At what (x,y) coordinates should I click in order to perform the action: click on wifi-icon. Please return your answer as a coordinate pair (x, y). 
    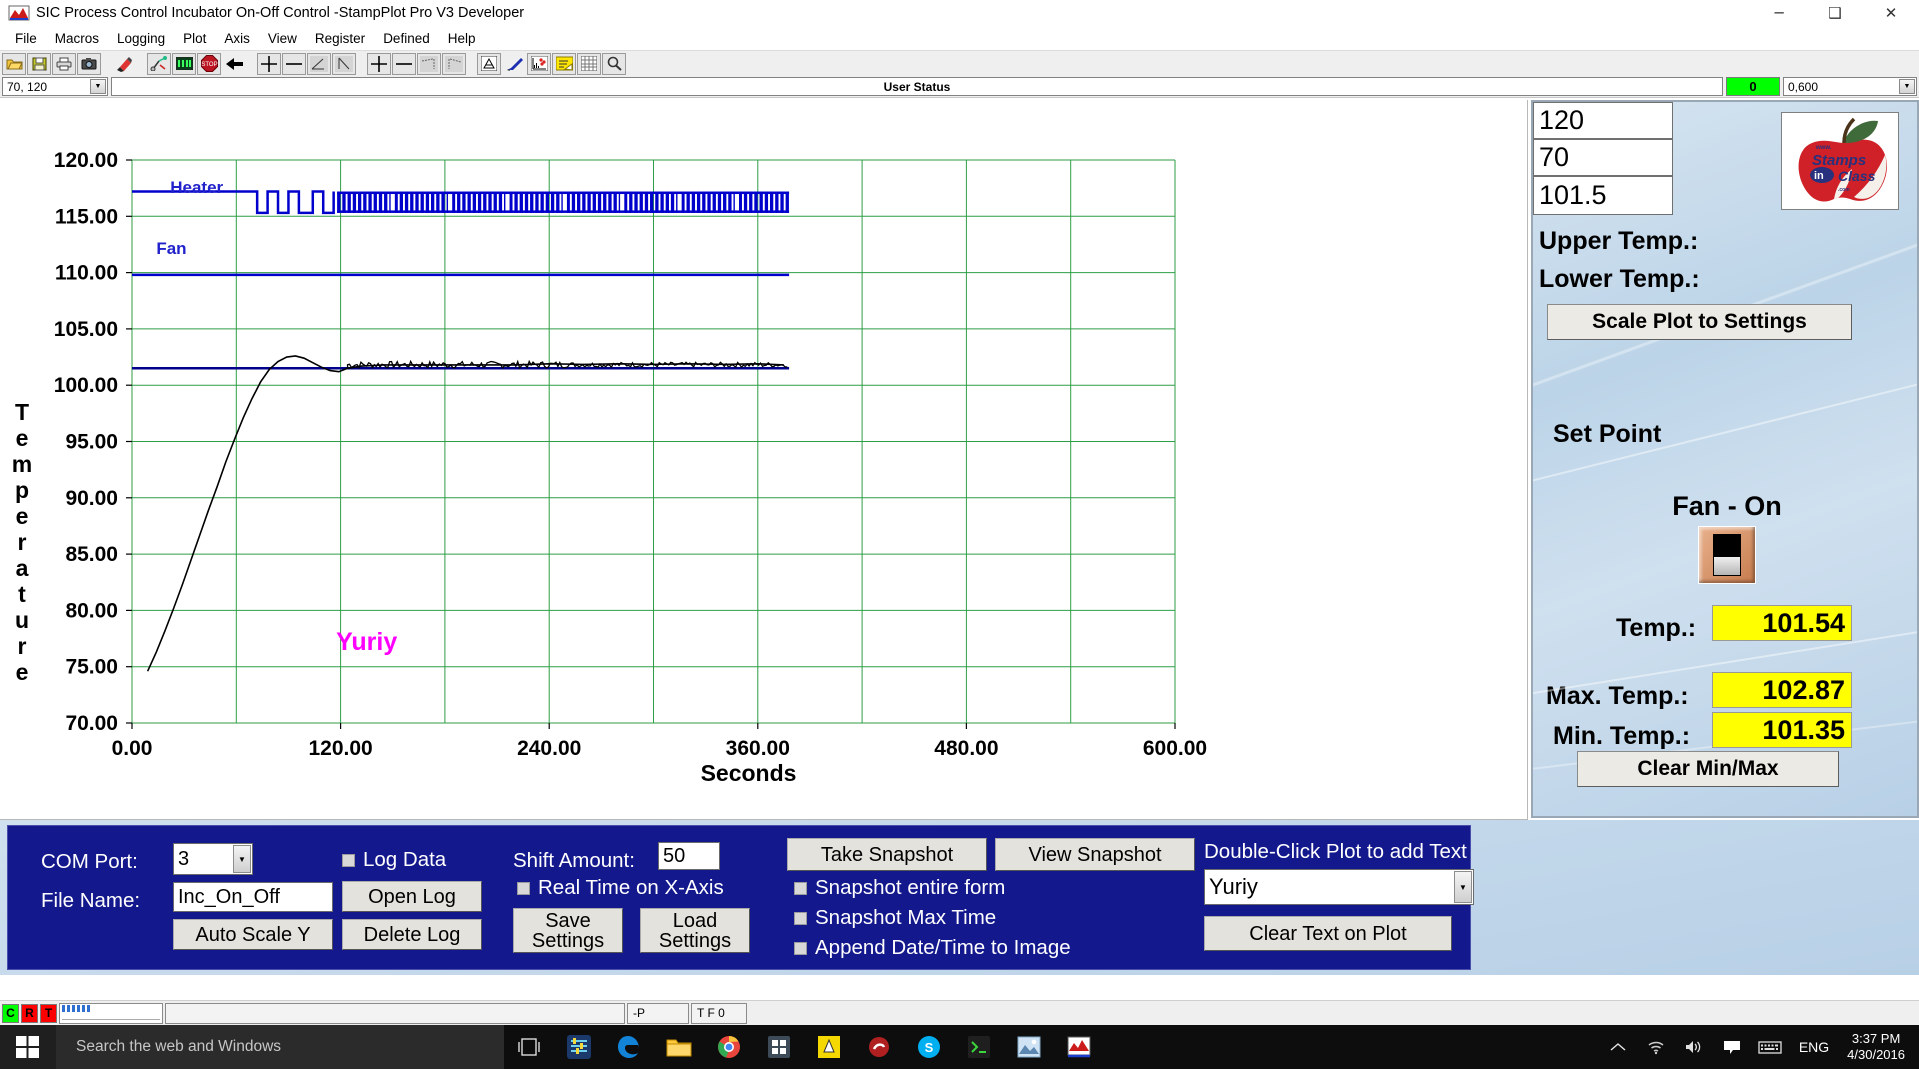
    Looking at the image, I should click on (1656, 1047).